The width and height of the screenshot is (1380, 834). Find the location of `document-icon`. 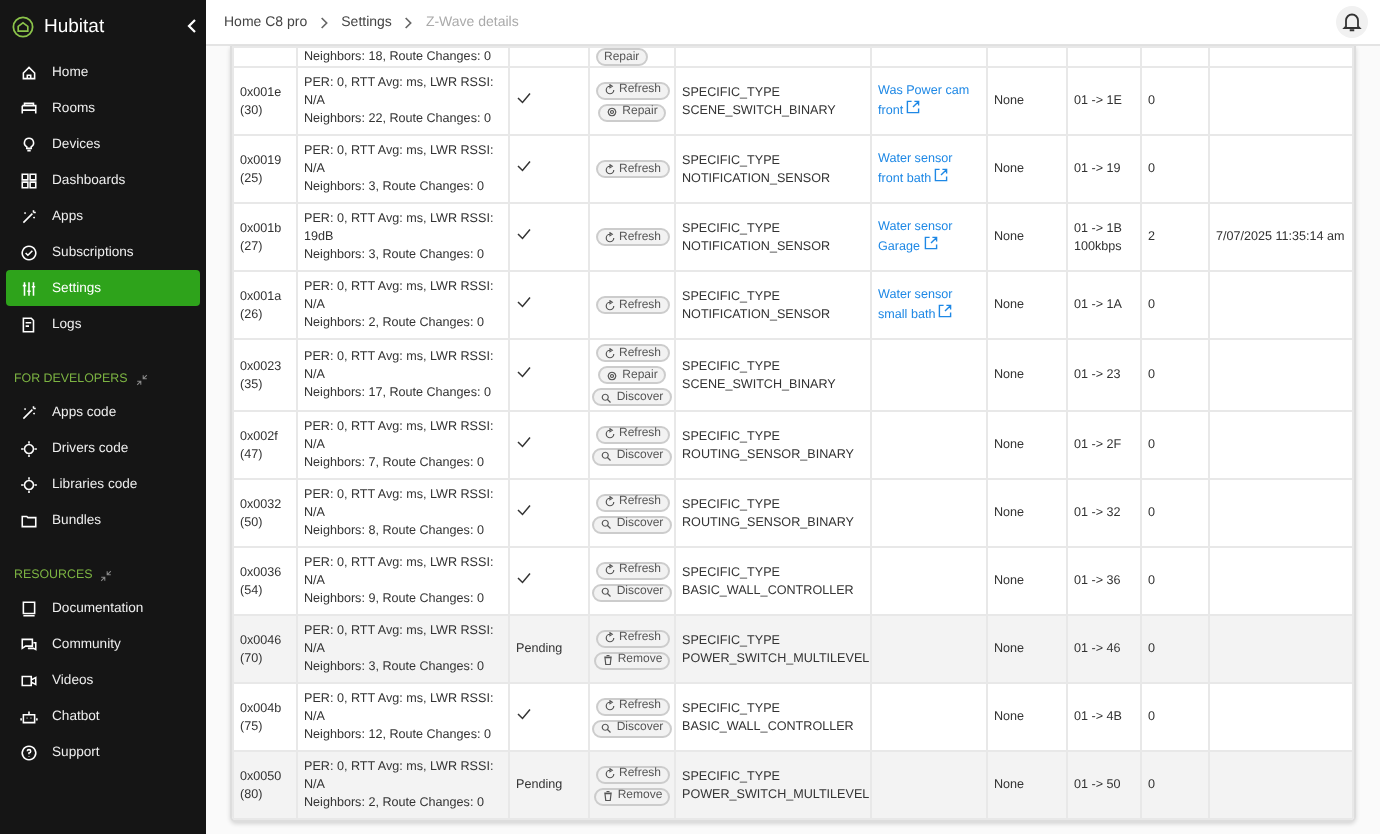

document-icon is located at coordinates (29, 324).